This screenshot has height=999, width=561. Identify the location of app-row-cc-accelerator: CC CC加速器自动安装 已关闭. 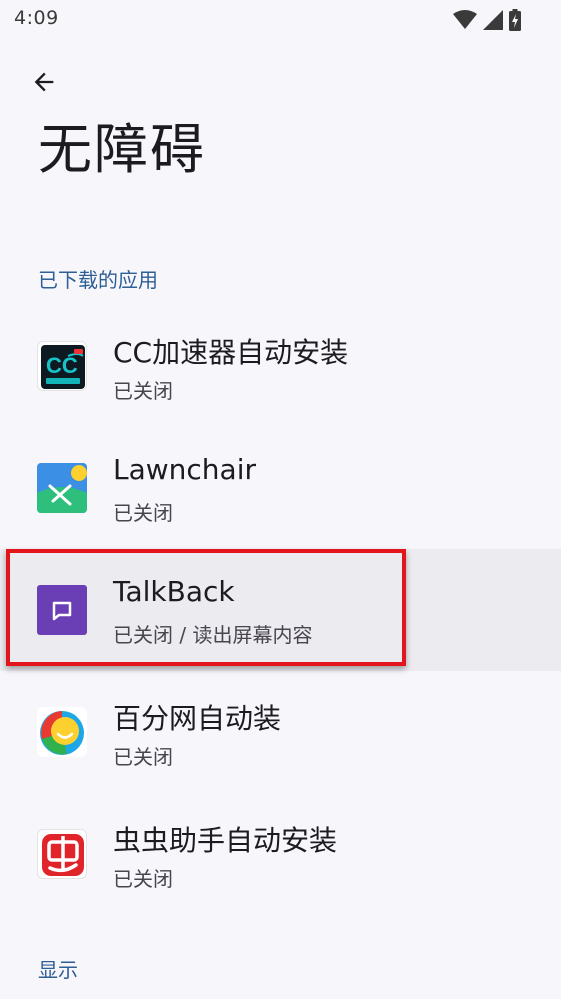
(280, 366).